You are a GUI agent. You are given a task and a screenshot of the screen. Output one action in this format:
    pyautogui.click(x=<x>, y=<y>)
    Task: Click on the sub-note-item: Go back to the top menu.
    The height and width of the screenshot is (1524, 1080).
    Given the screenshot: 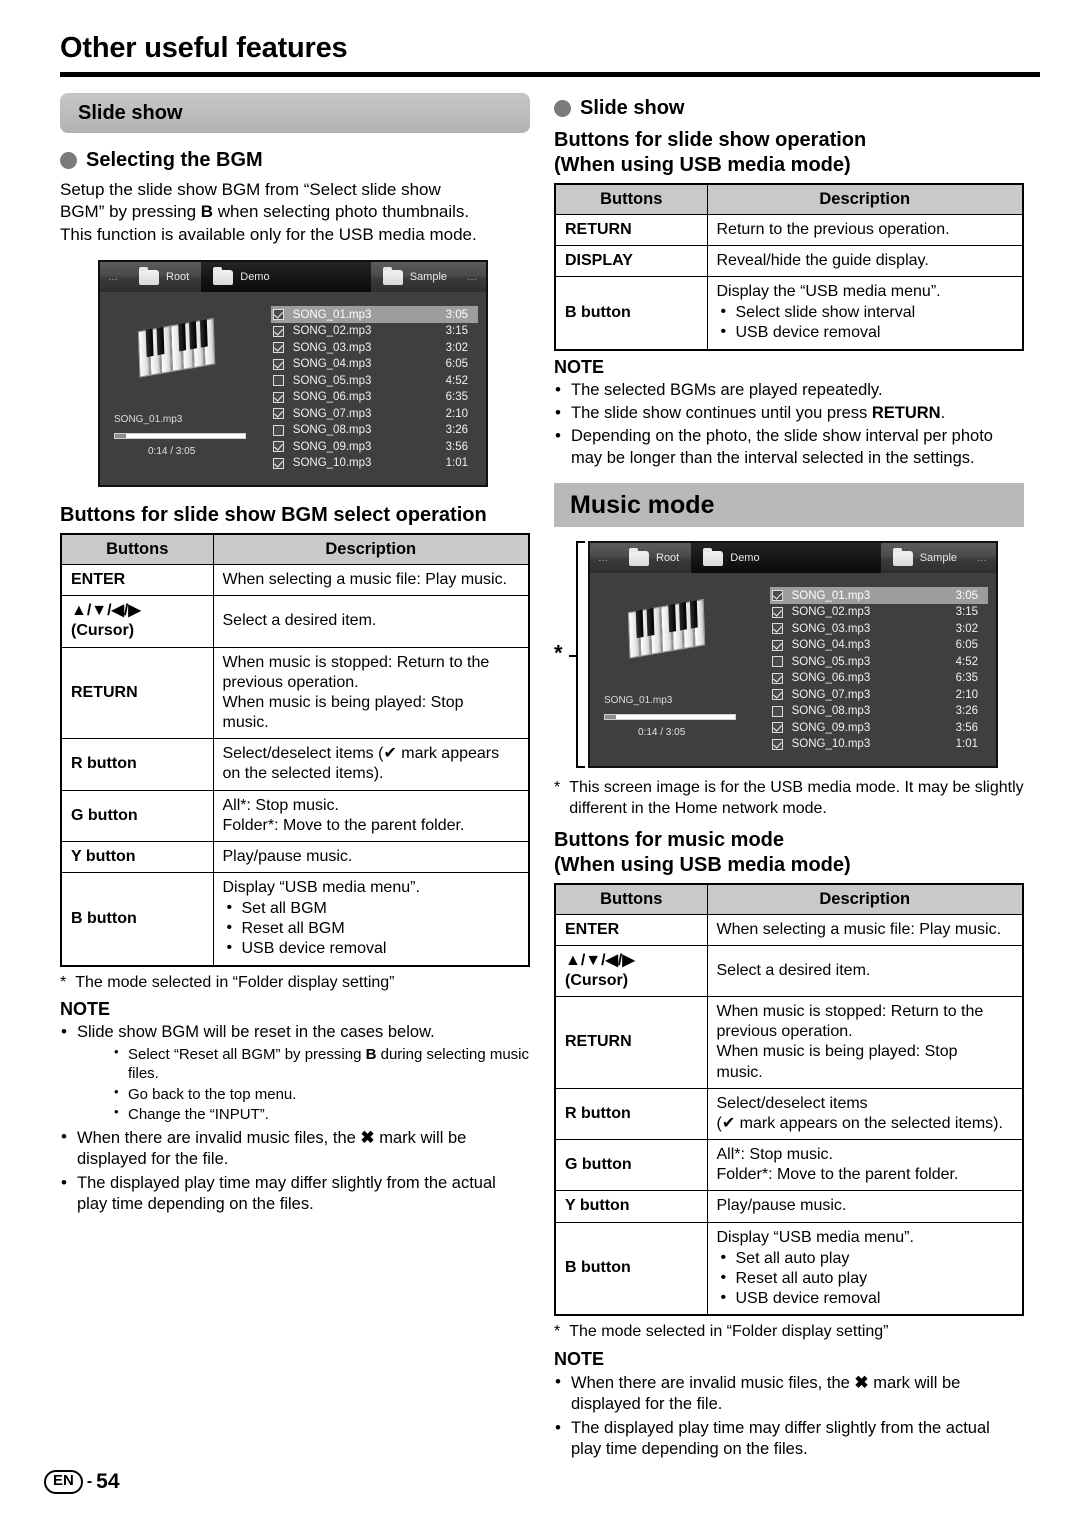 What is the action you would take?
    pyautogui.click(x=321, y=1094)
    